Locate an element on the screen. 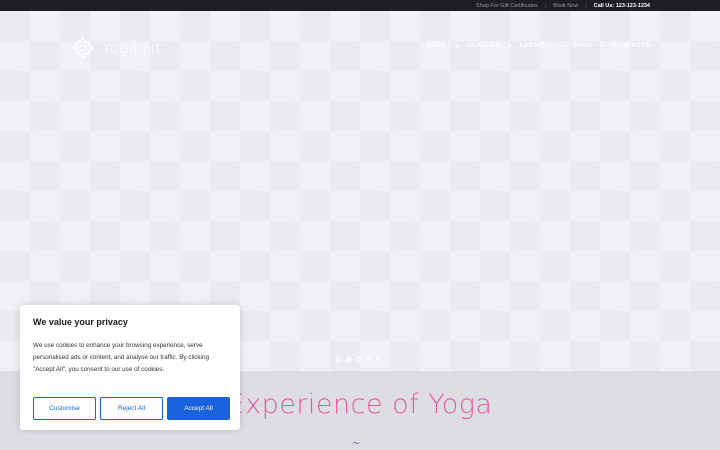 The height and width of the screenshot is (450, 720). slider-pagination is located at coordinates (357, 359).